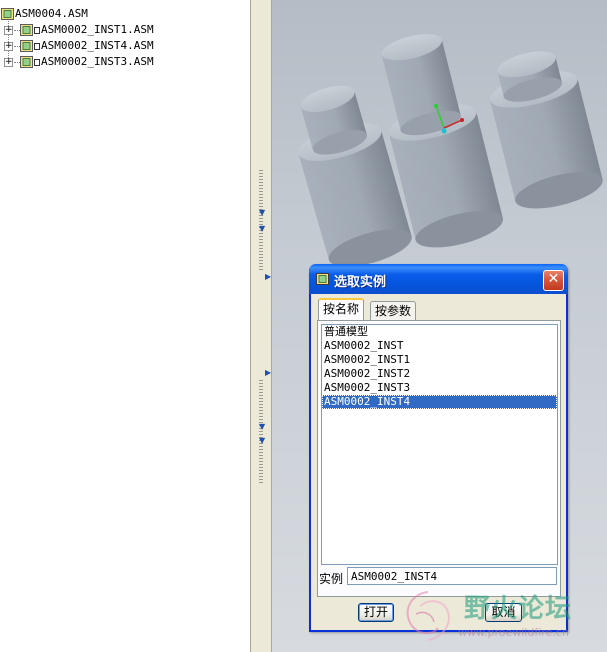 The height and width of the screenshot is (652, 607). I want to click on tree-item-inst3: + ASM0002_INST3.ASM, so click(79, 62).